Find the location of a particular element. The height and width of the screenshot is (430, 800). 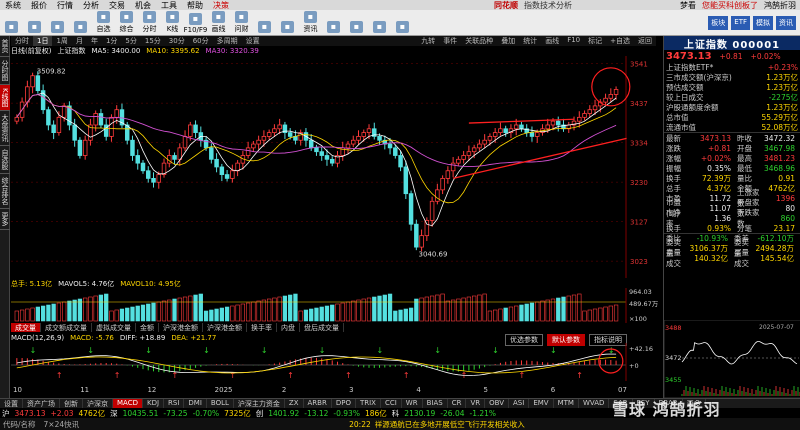

chart-tool-button: 画线 is located at coordinates (552, 41).